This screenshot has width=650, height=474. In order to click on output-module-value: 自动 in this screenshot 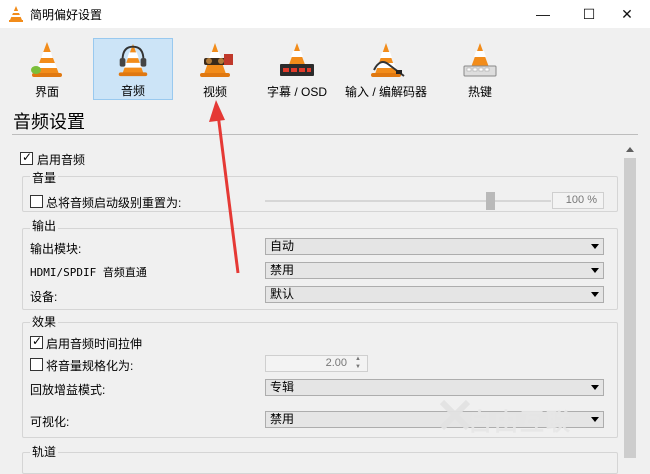, I will do `click(282, 246)`.